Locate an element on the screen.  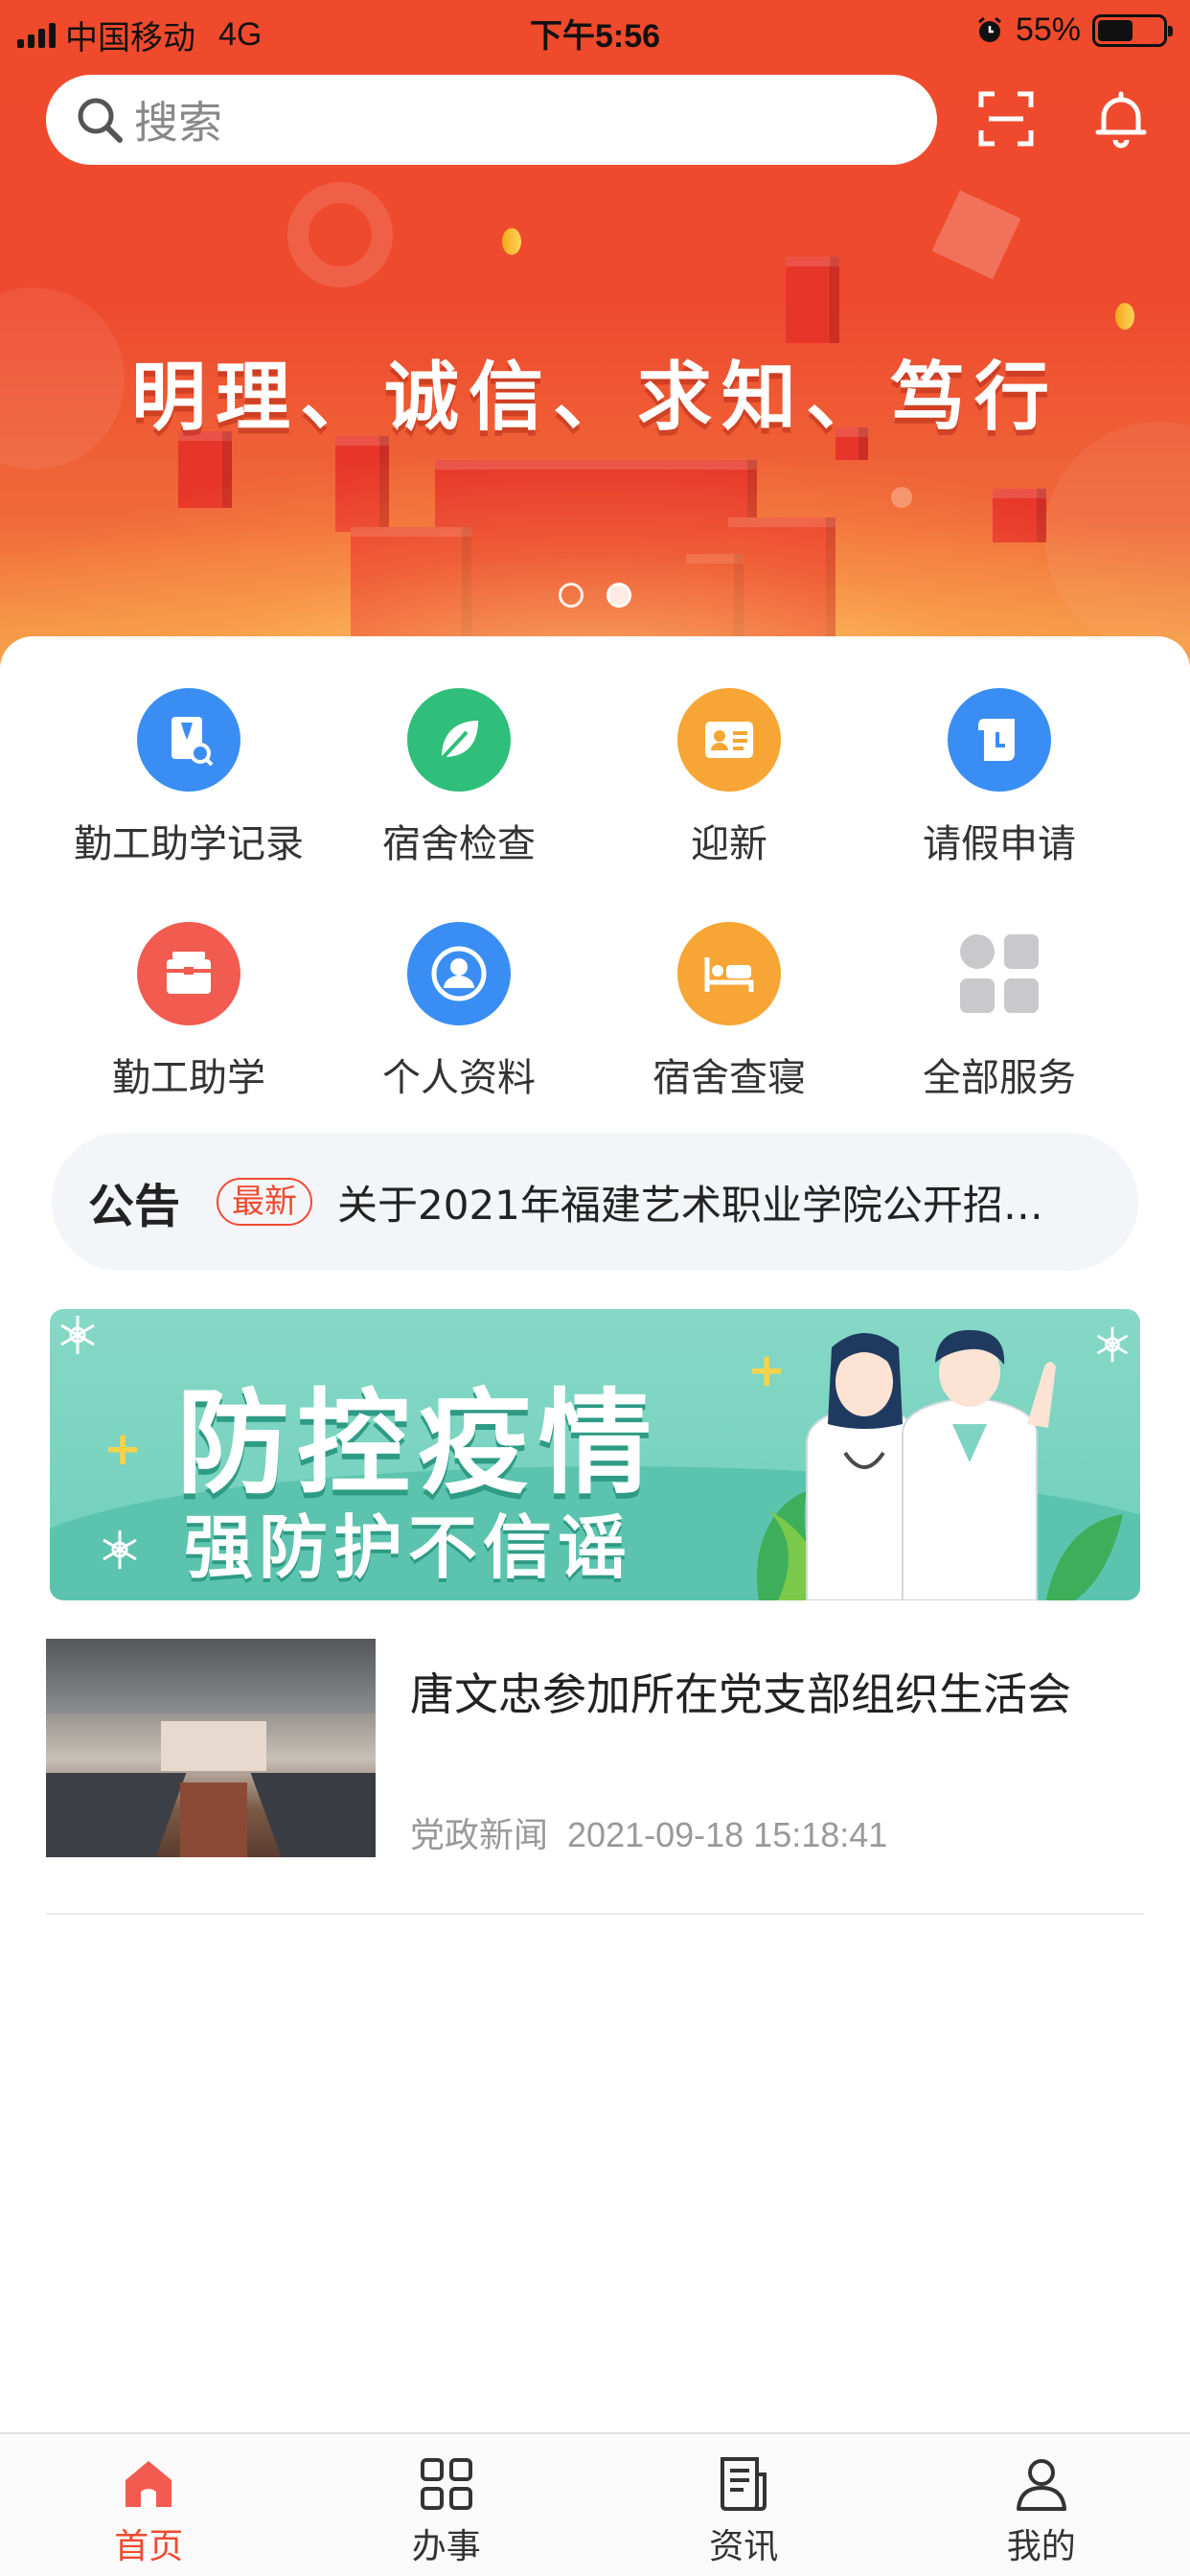
grid-icon is located at coordinates (1000, 973).